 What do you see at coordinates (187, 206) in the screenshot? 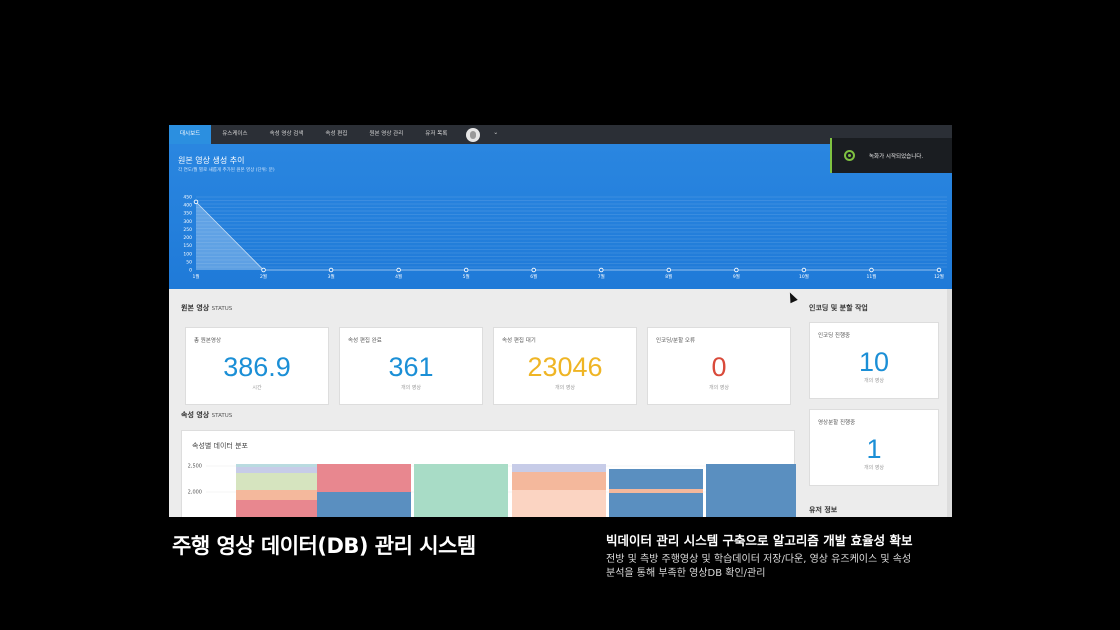
I see `y-tick-label: 400` at bounding box center [187, 206].